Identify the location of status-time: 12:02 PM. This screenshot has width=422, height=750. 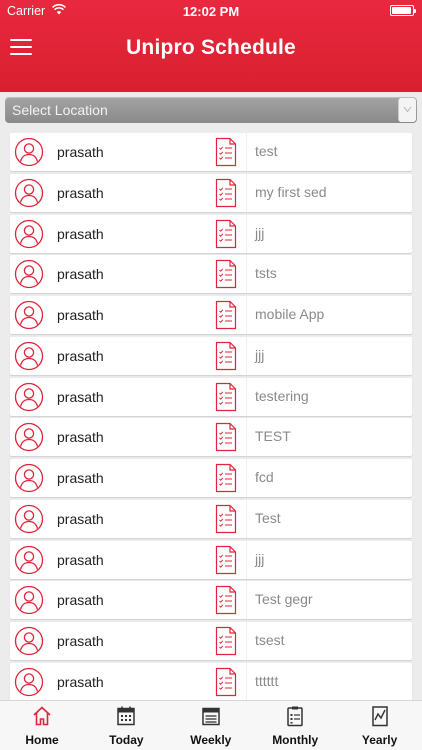
(211, 11).